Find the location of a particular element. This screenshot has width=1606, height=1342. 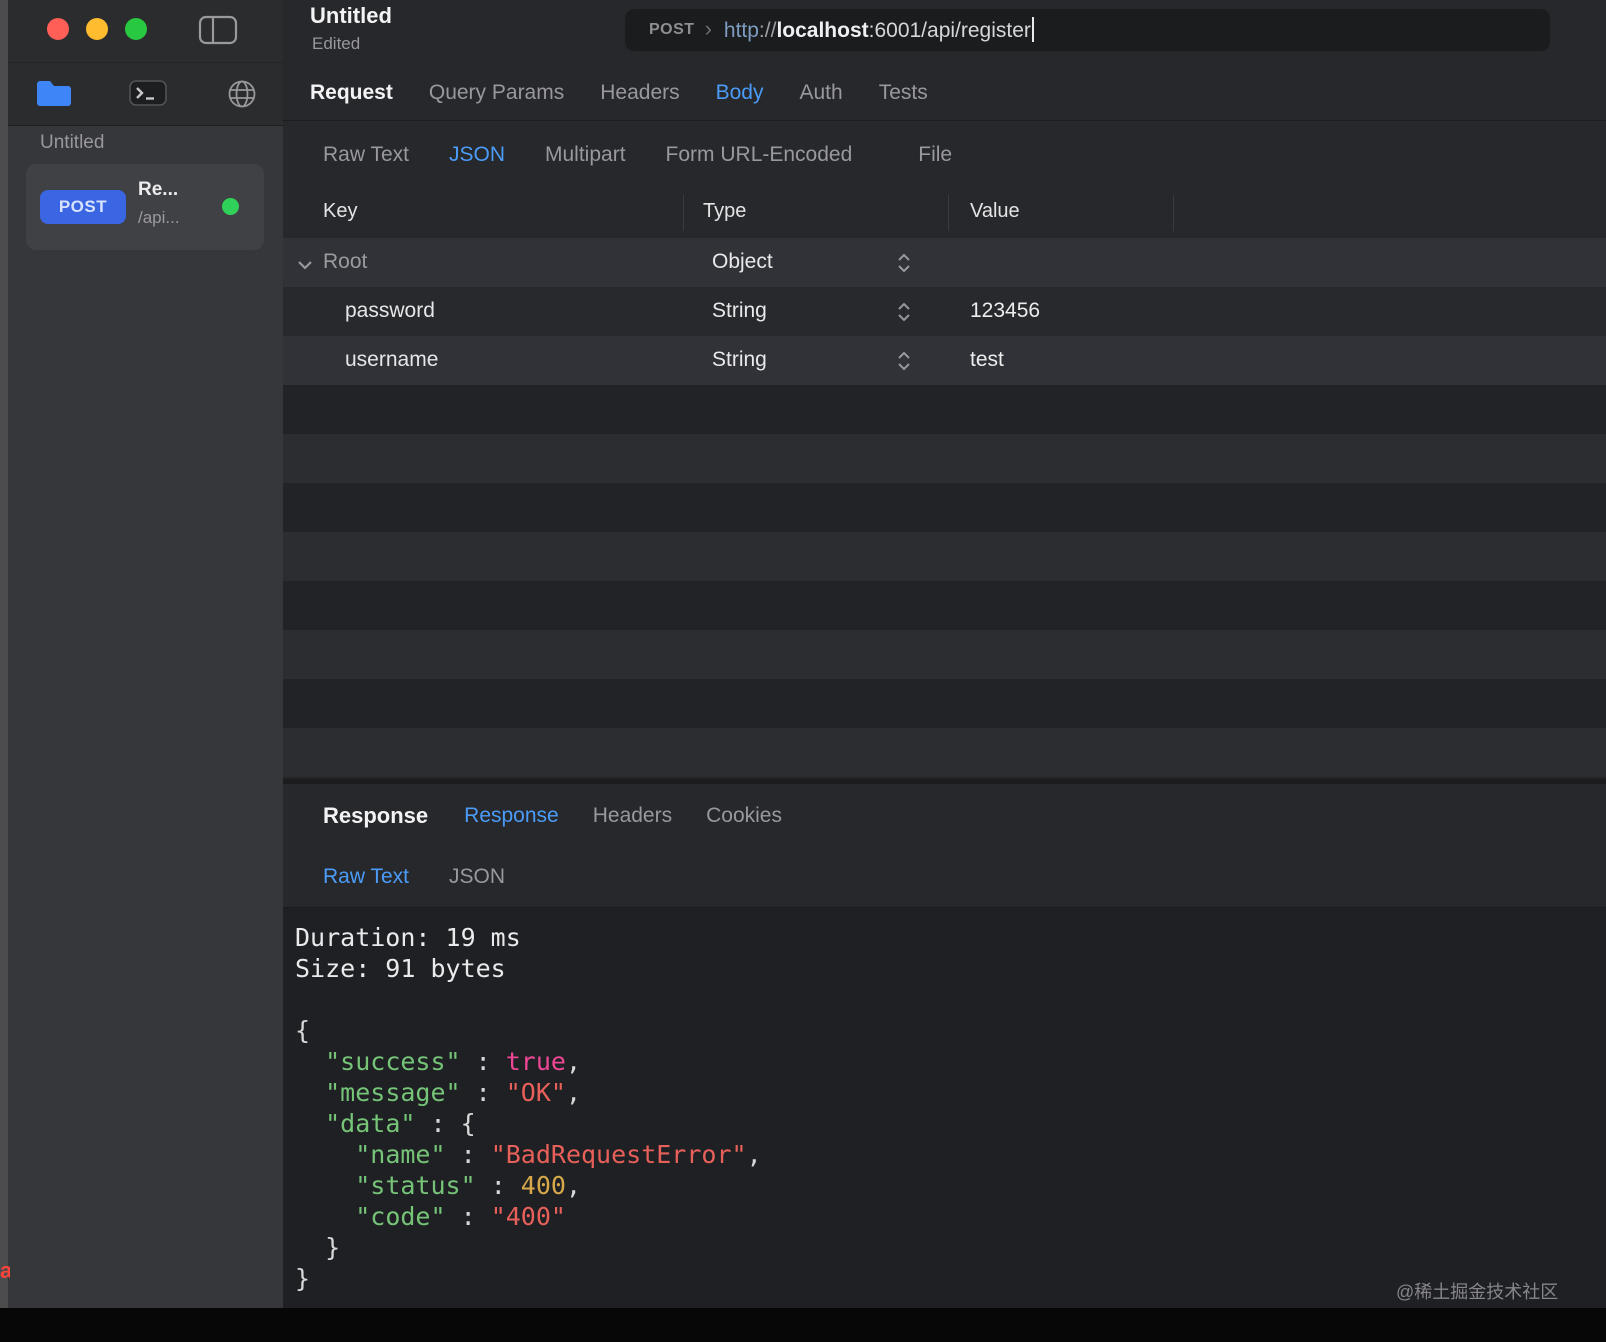

url-path: :6001/api/register is located at coordinates (949, 30).